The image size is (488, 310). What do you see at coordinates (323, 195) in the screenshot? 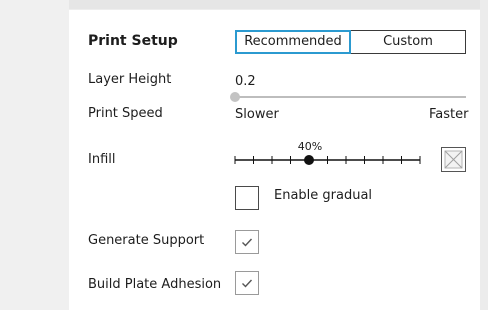
I see `enable-gradual-label: Enable gradual` at bounding box center [323, 195].